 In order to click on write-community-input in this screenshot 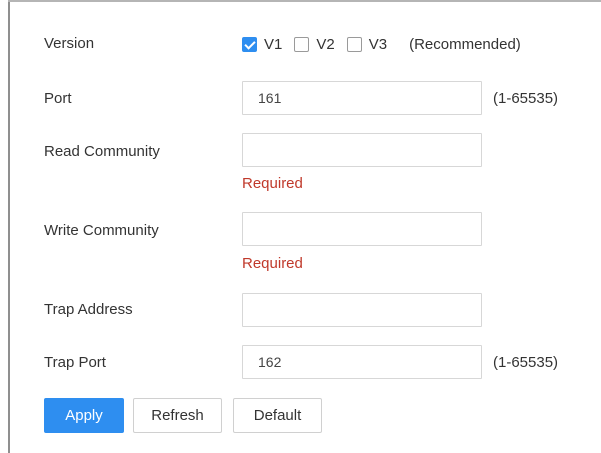, I will do `click(362, 229)`.